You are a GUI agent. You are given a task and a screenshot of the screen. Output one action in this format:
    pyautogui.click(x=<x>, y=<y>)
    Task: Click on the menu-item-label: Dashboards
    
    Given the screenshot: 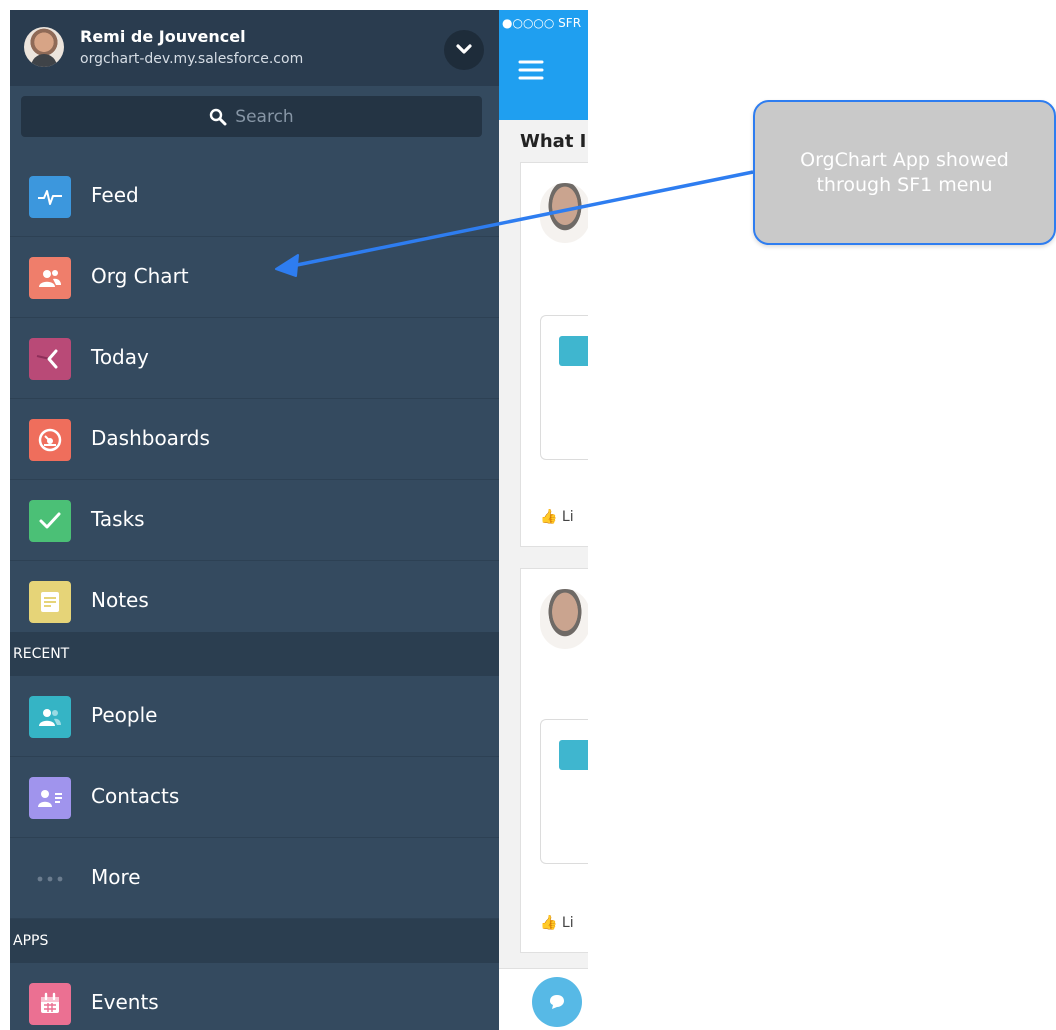 What is the action you would take?
    pyautogui.click(x=150, y=438)
    